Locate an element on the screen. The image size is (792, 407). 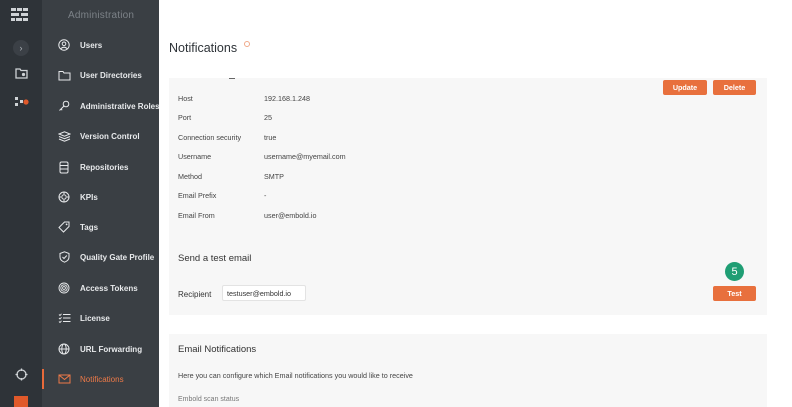
help-icon is located at coordinates (247, 44).